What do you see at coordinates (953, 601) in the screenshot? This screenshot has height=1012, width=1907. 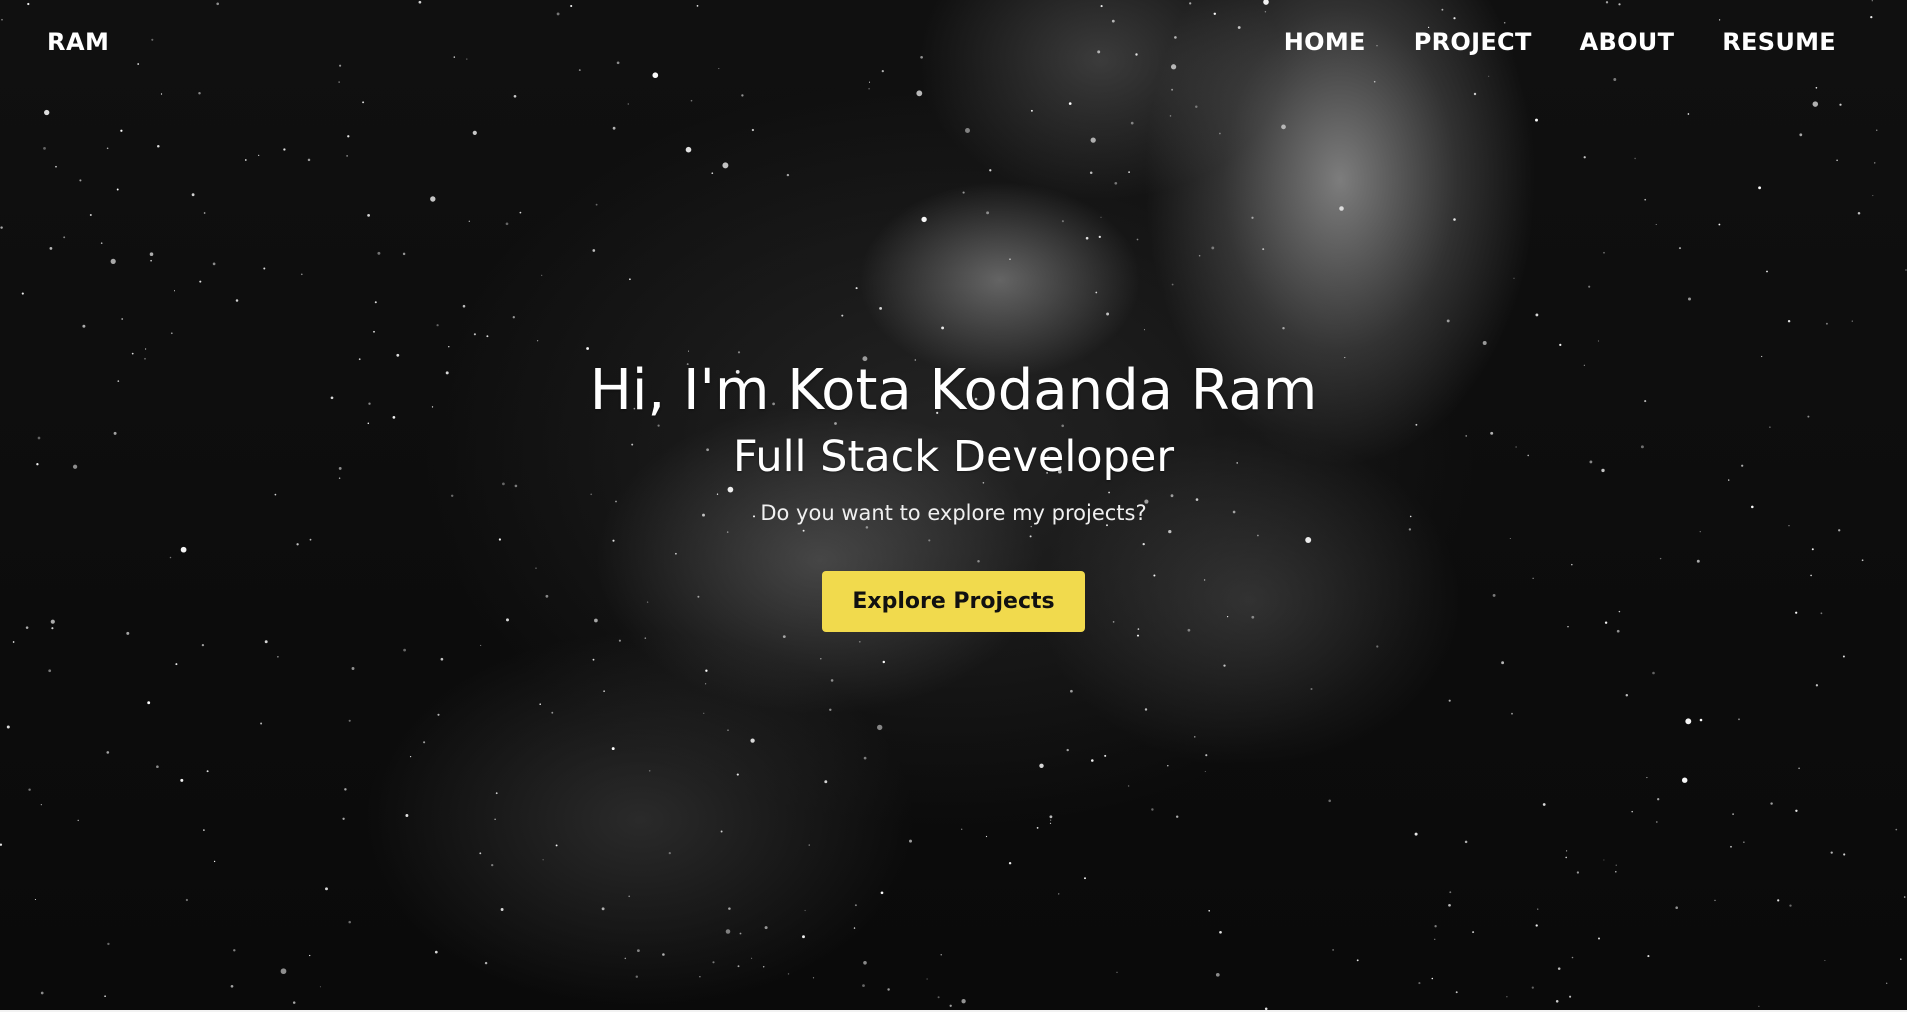 I see `explore-projects-button: Explore Projects` at bounding box center [953, 601].